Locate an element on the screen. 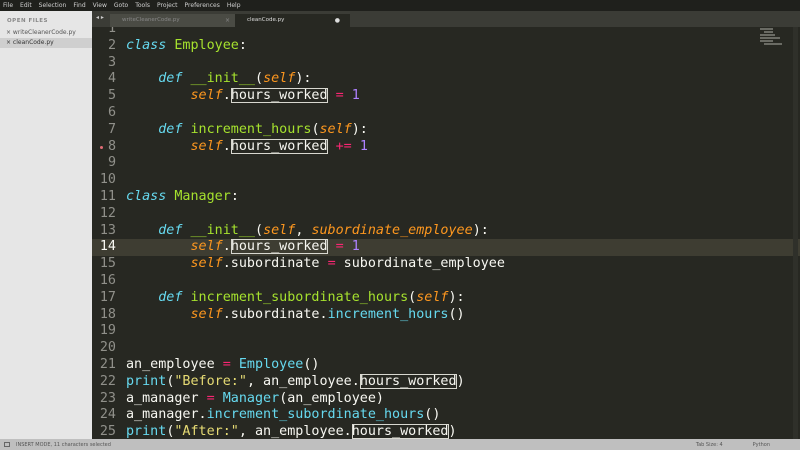 Image resolution: width=800 pixels, height=450 pixels. code-line: 16 is located at coordinates (446, 281).